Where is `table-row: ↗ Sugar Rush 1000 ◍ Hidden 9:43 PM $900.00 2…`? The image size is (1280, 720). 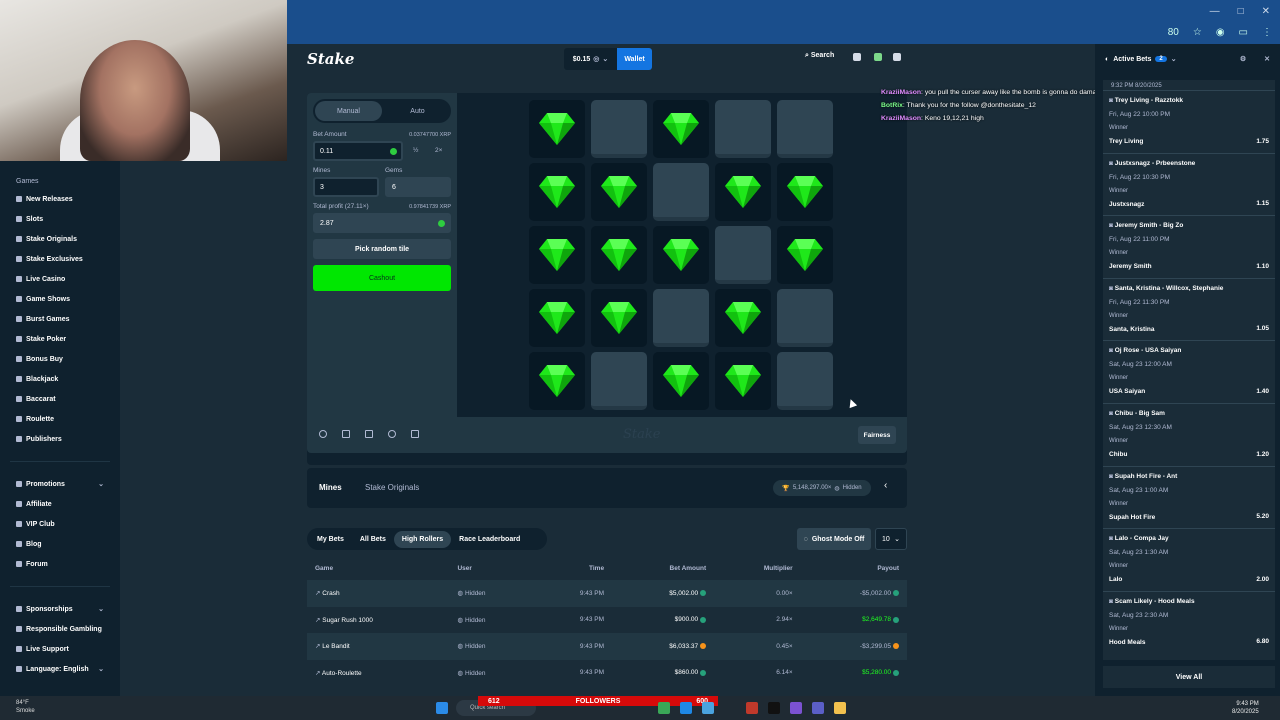
table-row: ↗ Sugar Rush 1000 ◍ Hidden 9:43 PM $900.00 2… is located at coordinates (607, 620).